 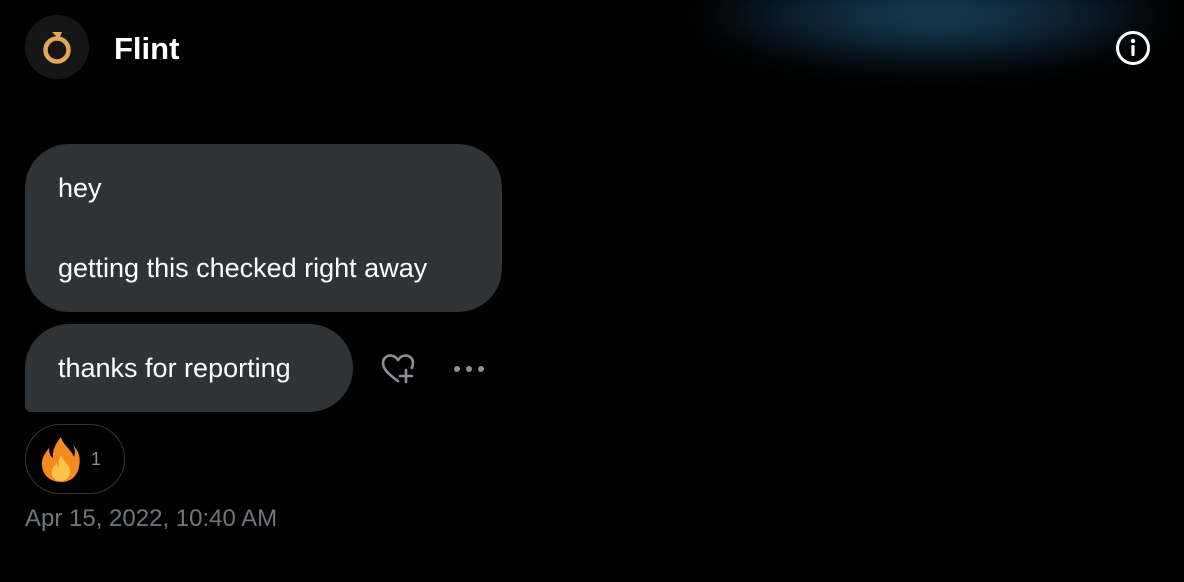 I want to click on message-text: hey, so click(x=80, y=188).